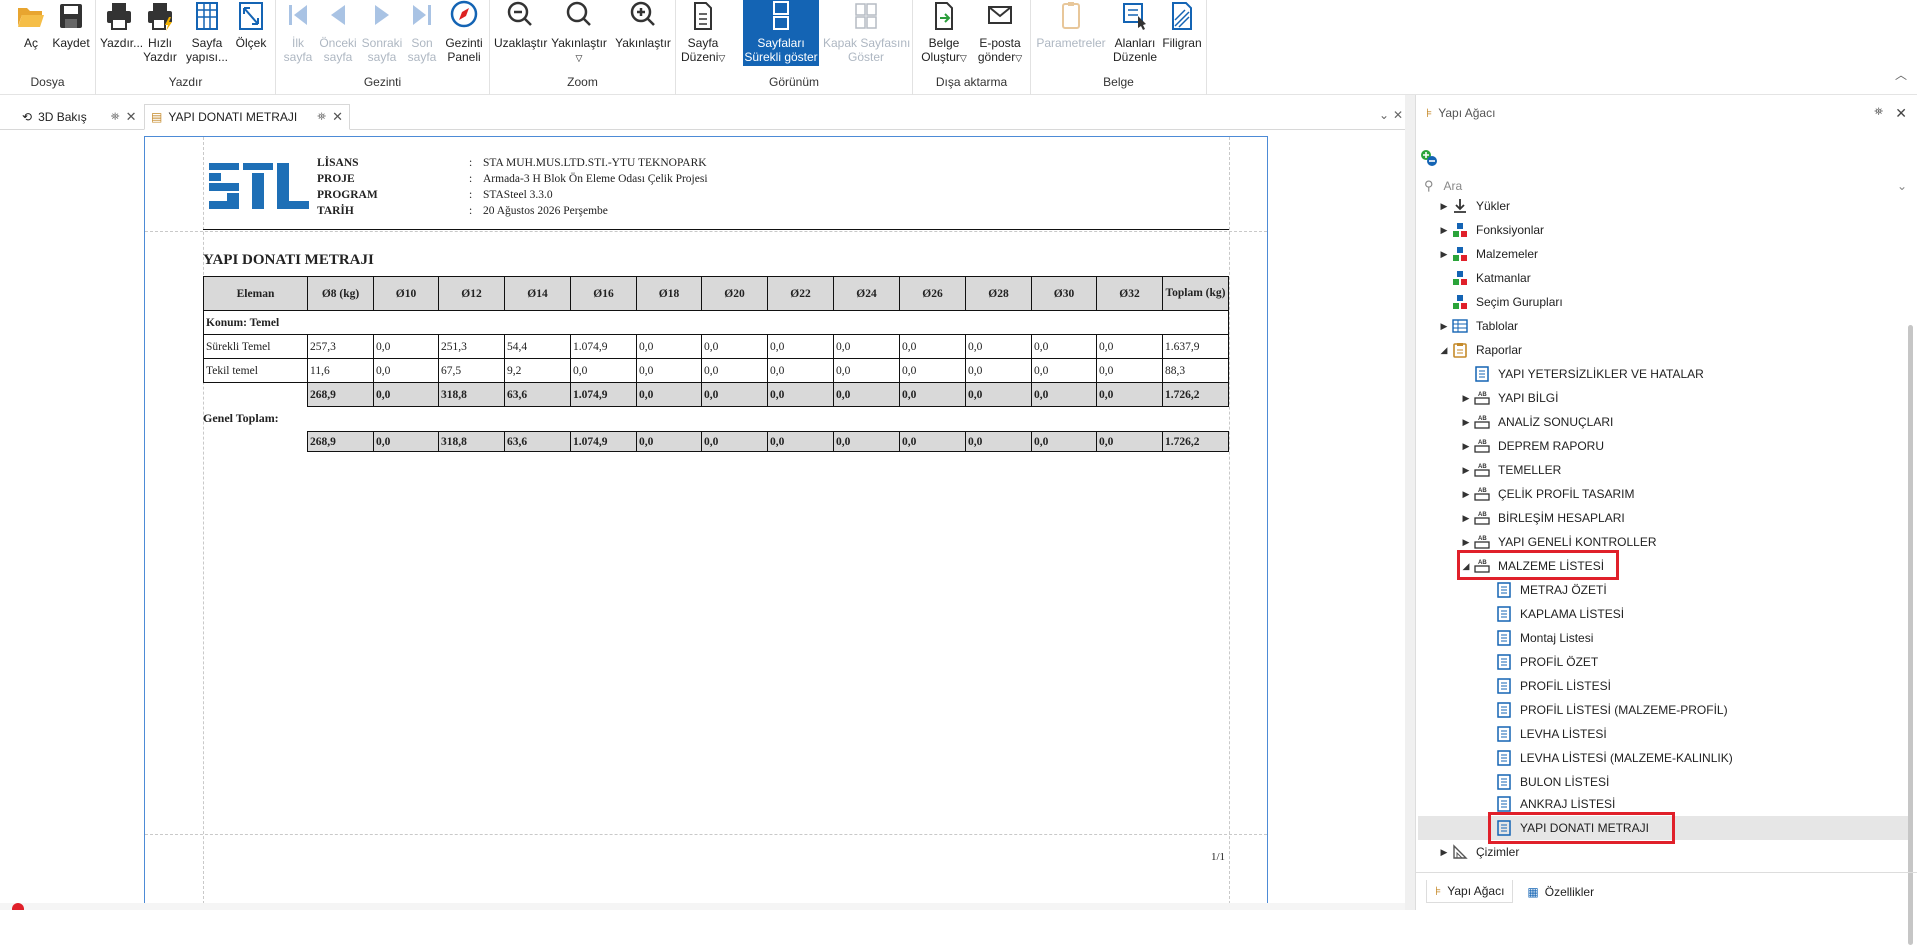 The width and height of the screenshot is (1917, 945). What do you see at coordinates (1910, 635) in the screenshot?
I see `tree-scrollbar` at bounding box center [1910, 635].